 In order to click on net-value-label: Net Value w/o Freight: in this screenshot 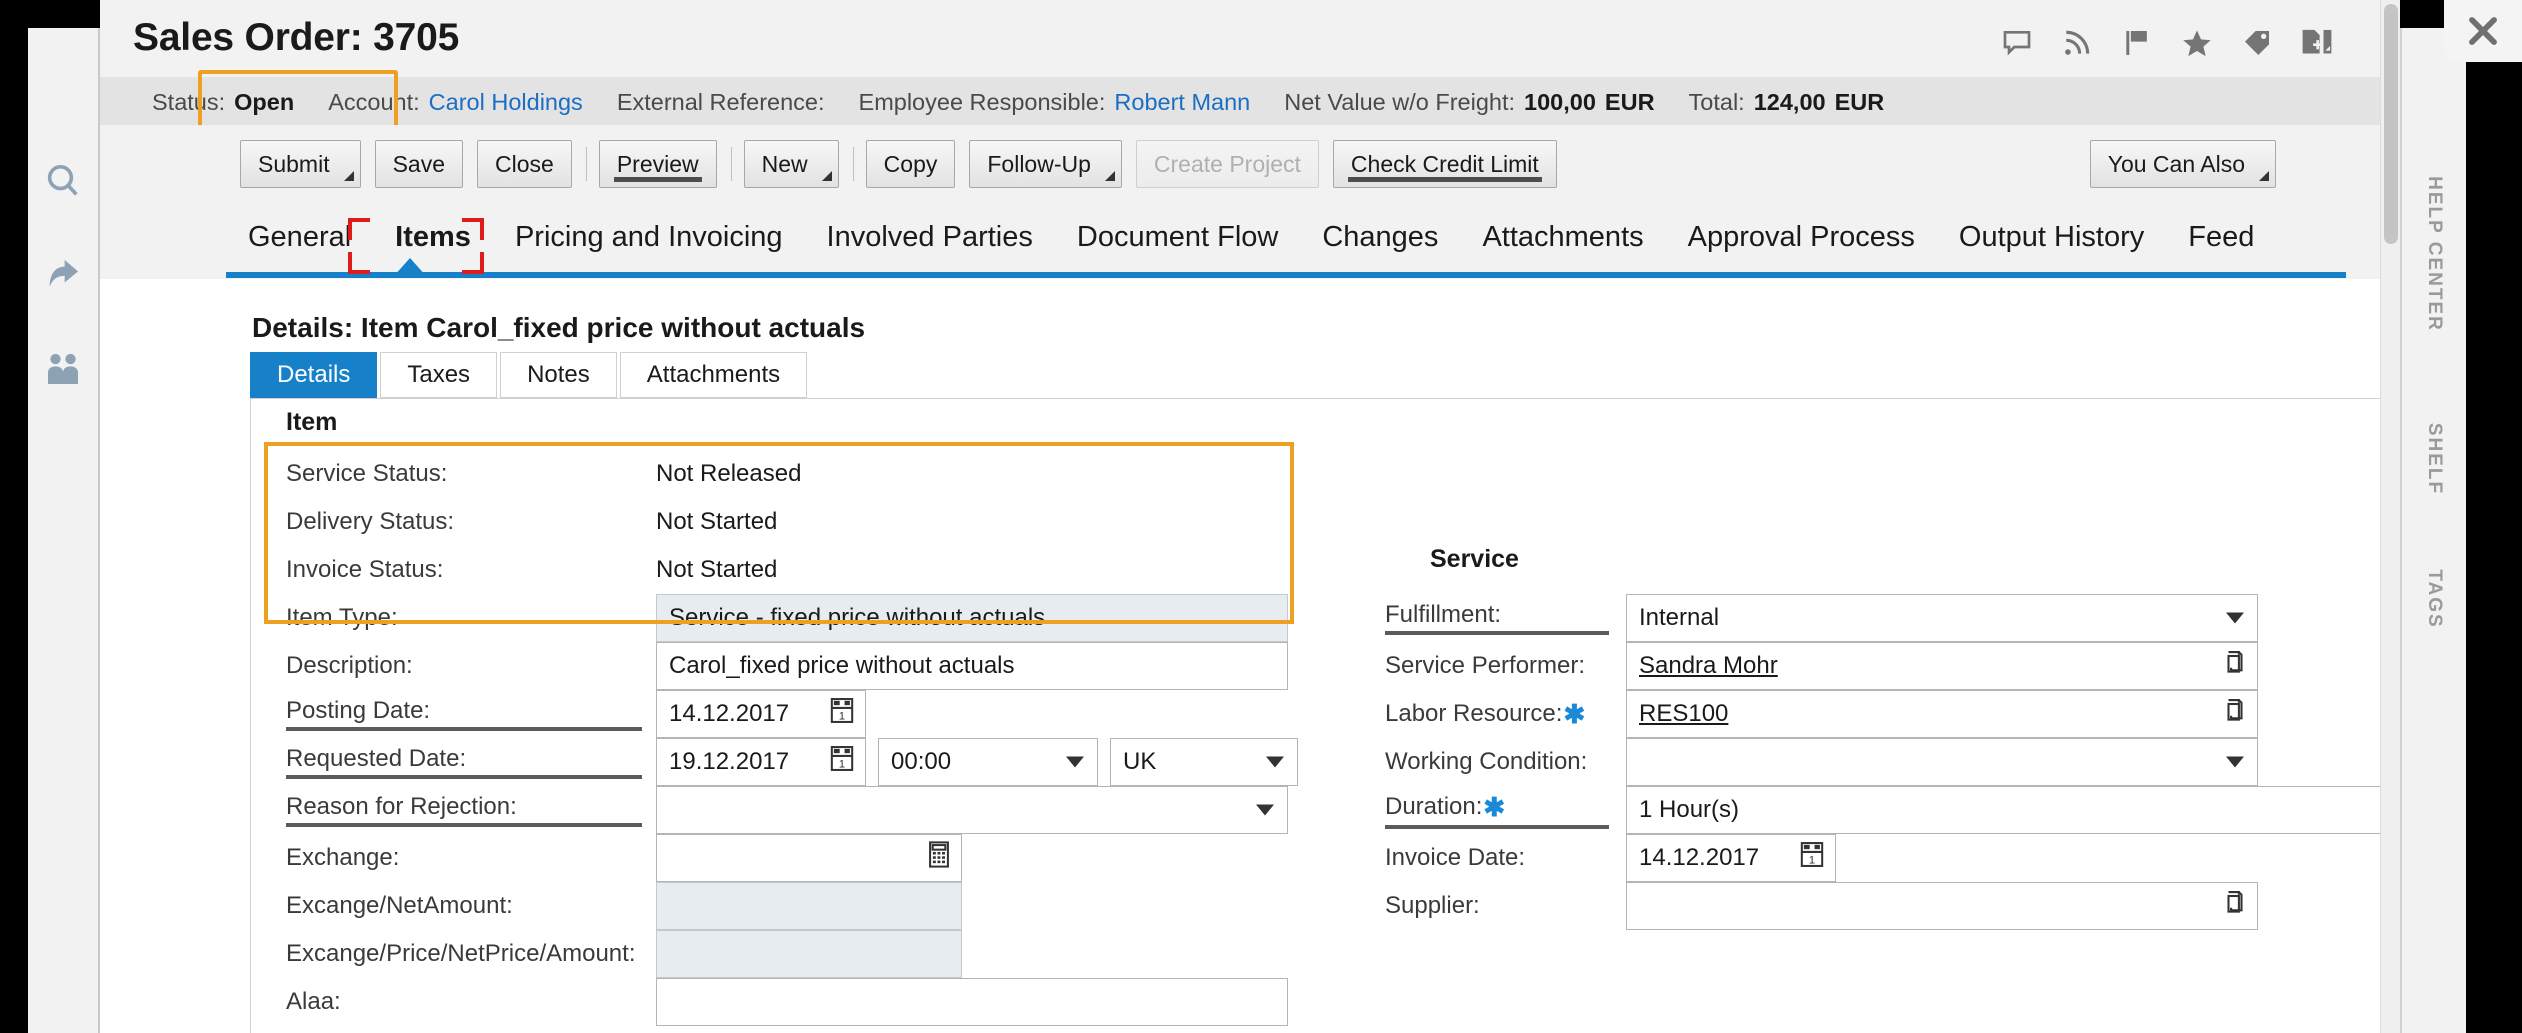, I will do `click(1400, 101)`.